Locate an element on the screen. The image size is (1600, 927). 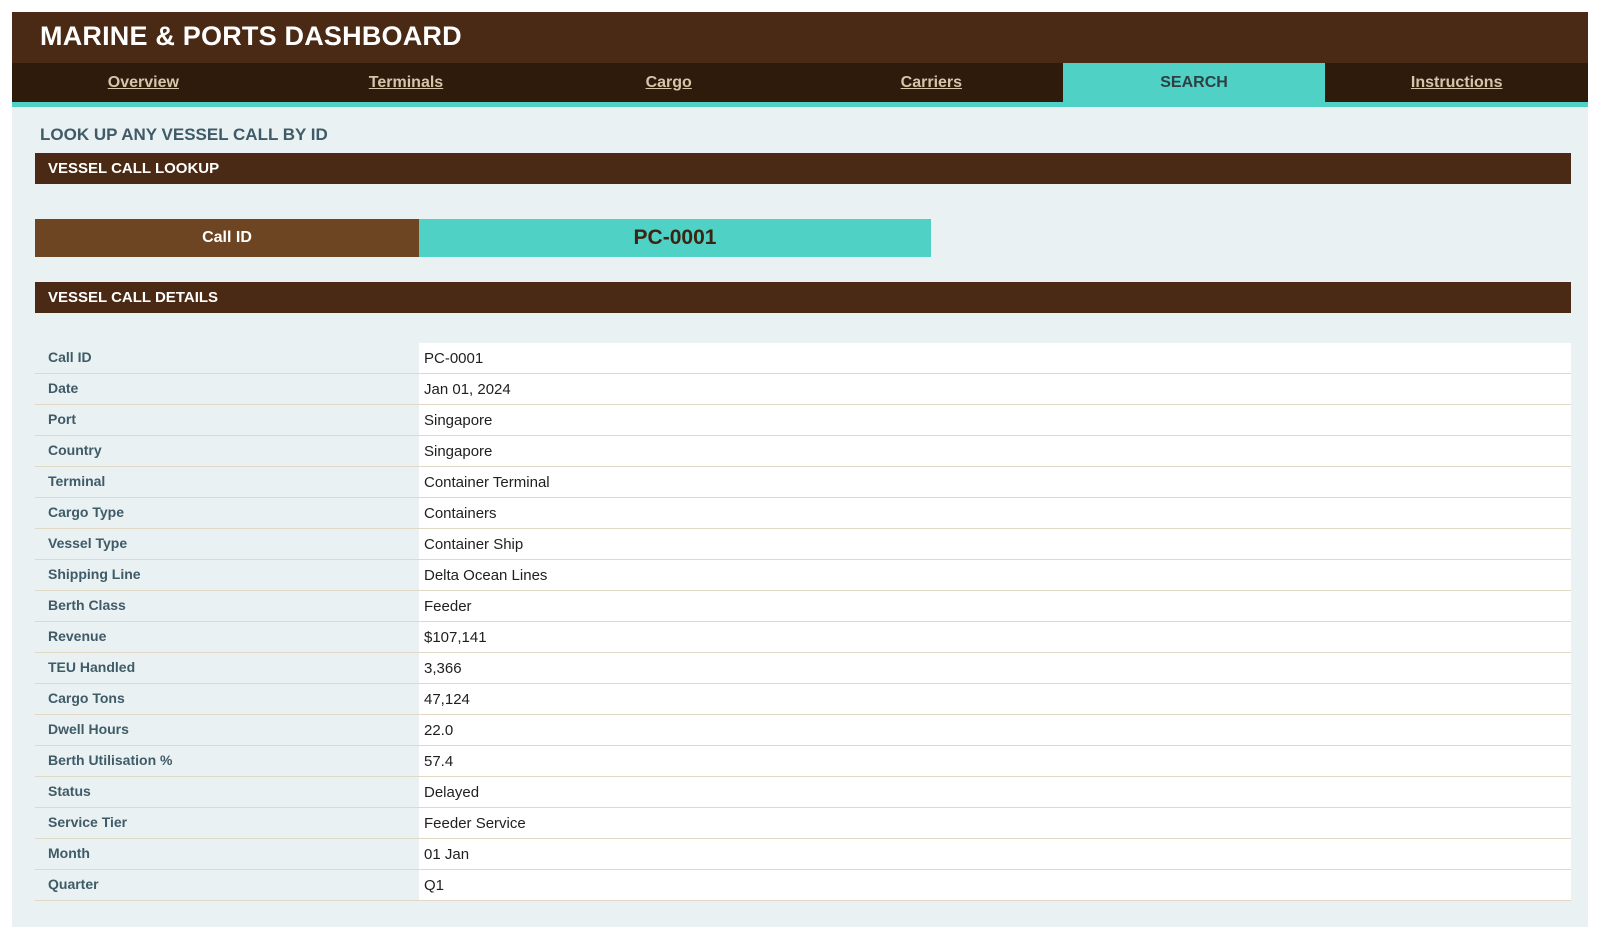
detail-value: Containers is located at coordinates (995, 513).